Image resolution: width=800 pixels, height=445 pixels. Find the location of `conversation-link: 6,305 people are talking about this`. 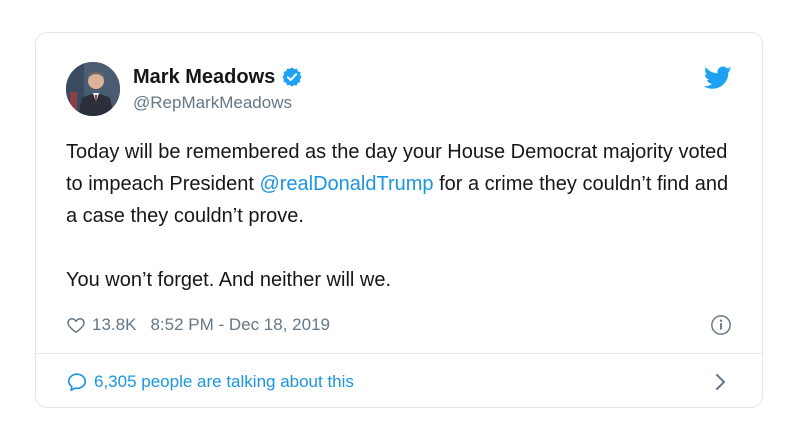

conversation-link: 6,305 people are talking about this is located at coordinates (399, 382).